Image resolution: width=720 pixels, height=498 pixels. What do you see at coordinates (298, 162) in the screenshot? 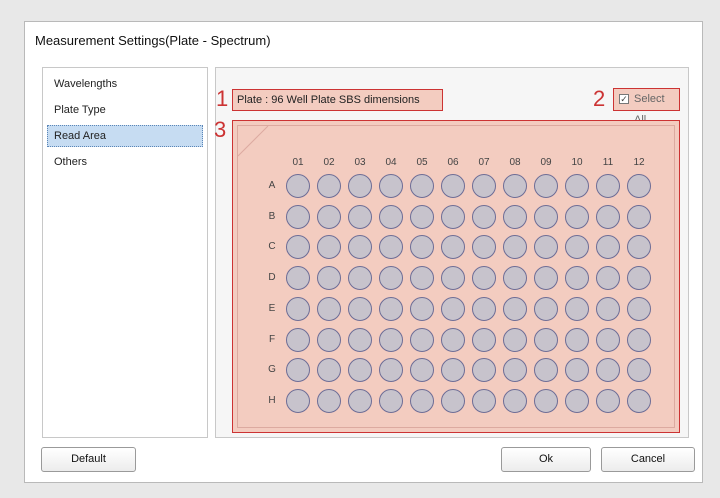
I see `plate-column-header: 01` at bounding box center [298, 162].